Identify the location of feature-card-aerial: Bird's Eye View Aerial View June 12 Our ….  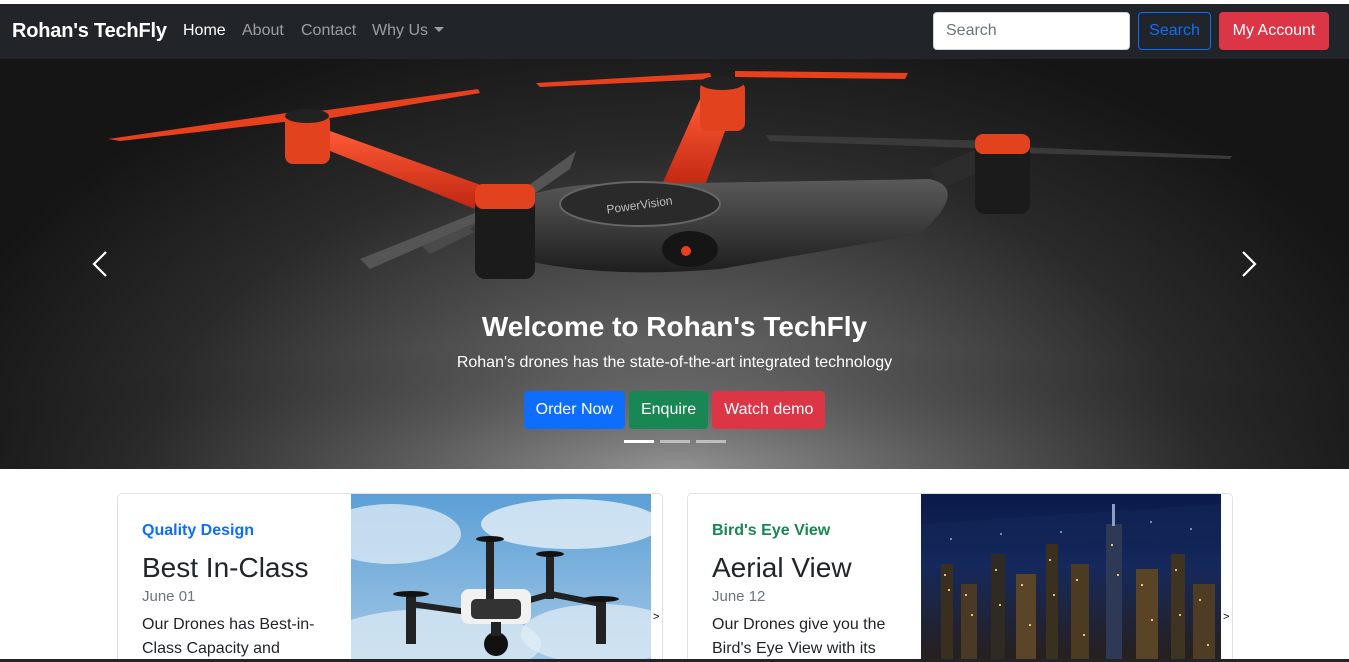
(960, 577).